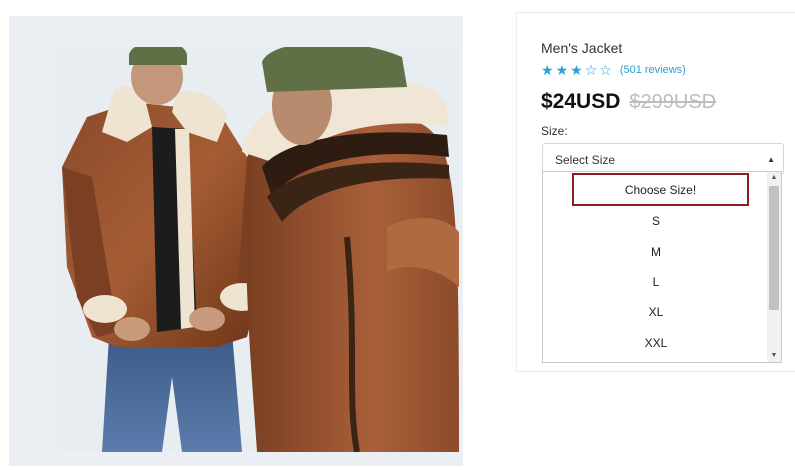  Describe the element at coordinates (581, 101) in the screenshot. I see `current-price: $24USD` at that location.